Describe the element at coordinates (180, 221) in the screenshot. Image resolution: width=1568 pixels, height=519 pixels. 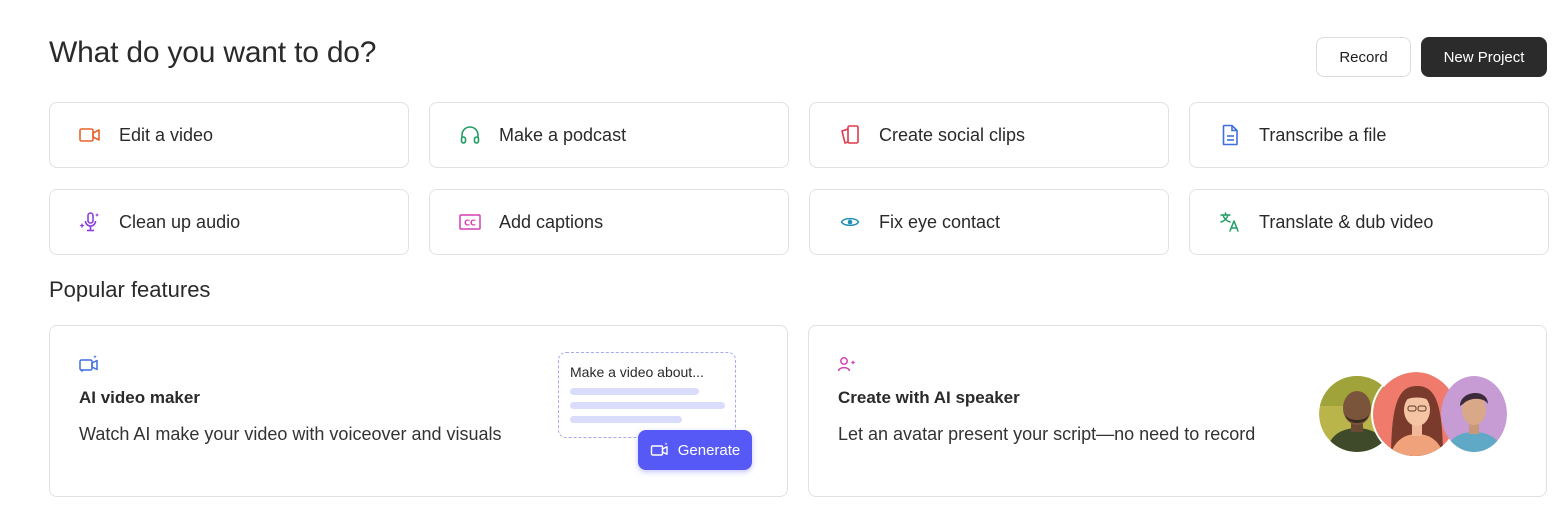
I see `clean-up-audio-label: Clean up audio` at that location.